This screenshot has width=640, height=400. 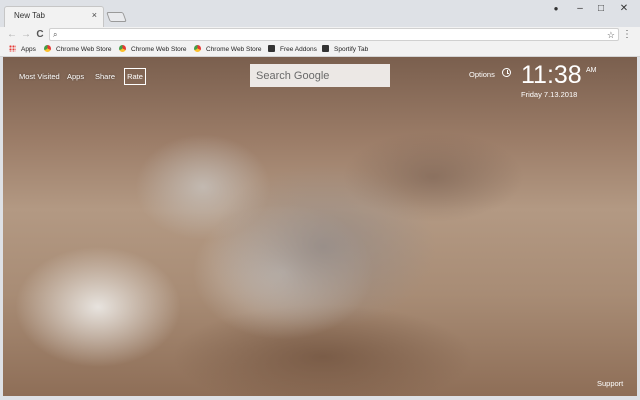 What do you see at coordinates (556, 8) in the screenshot?
I see `profile-icon: ●` at bounding box center [556, 8].